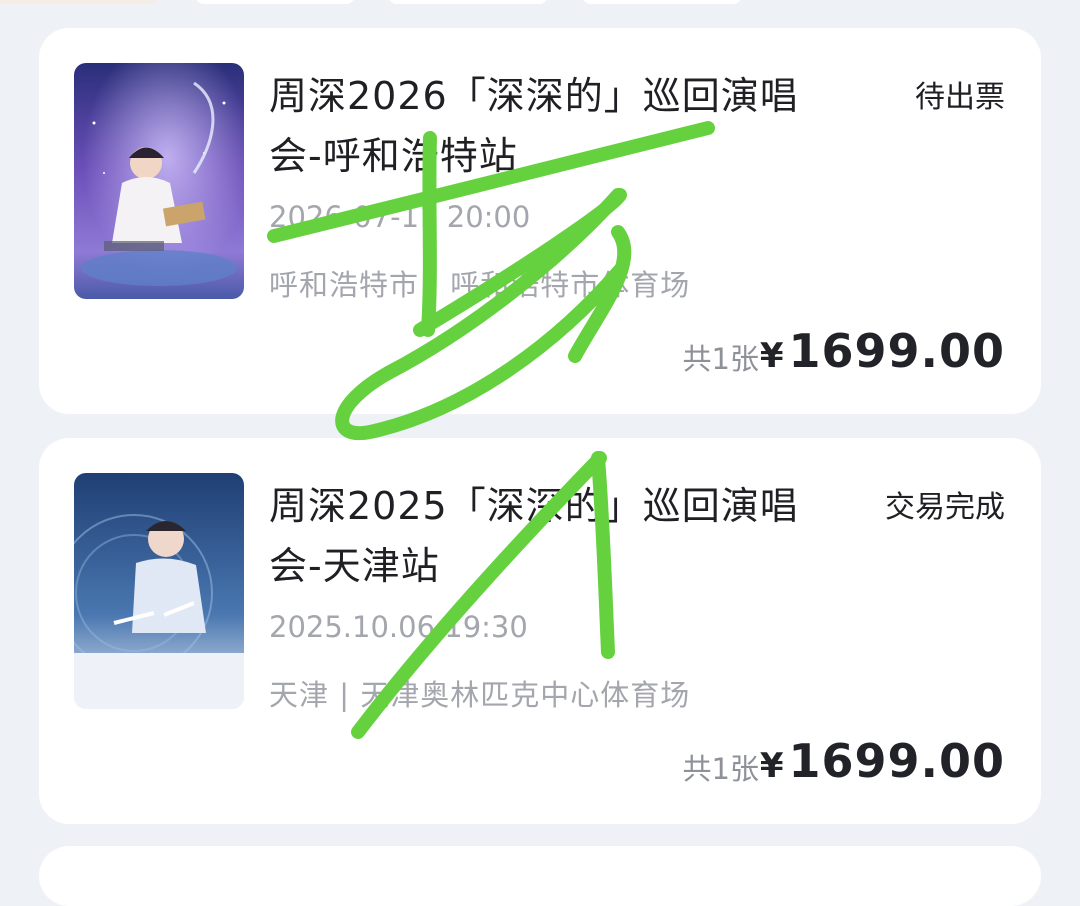 Image resolution: width=1080 pixels, height=906 pixels. I want to click on event-venue: 天津 | 天津奥林匹克中心体育场, so click(480, 695).